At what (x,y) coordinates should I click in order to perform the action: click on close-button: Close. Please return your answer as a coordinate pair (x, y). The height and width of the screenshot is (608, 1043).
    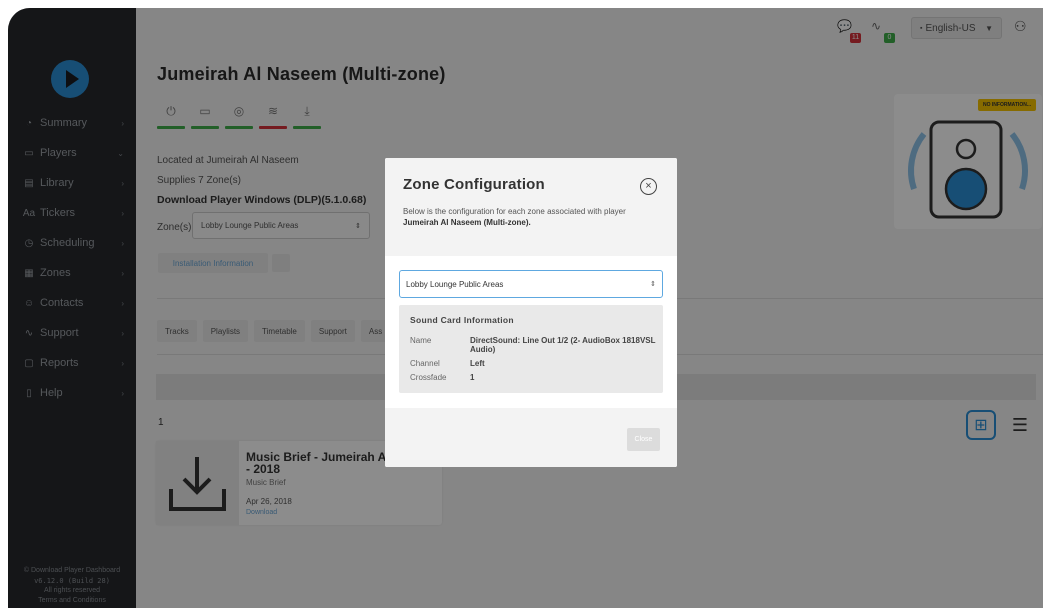
    Looking at the image, I should click on (643, 439).